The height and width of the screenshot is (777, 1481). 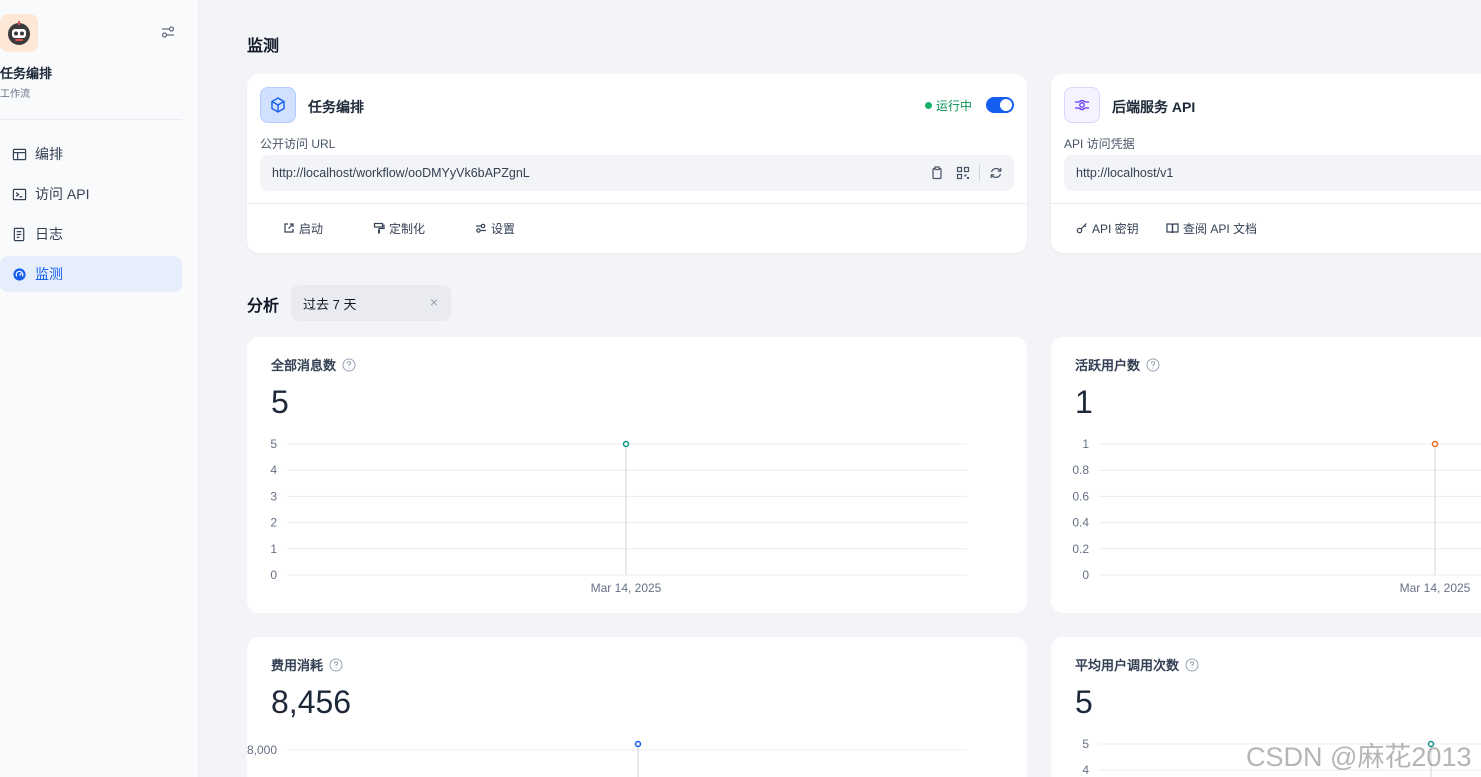 What do you see at coordinates (503, 228) in the screenshot?
I see `settings-label: 设置` at bounding box center [503, 228].